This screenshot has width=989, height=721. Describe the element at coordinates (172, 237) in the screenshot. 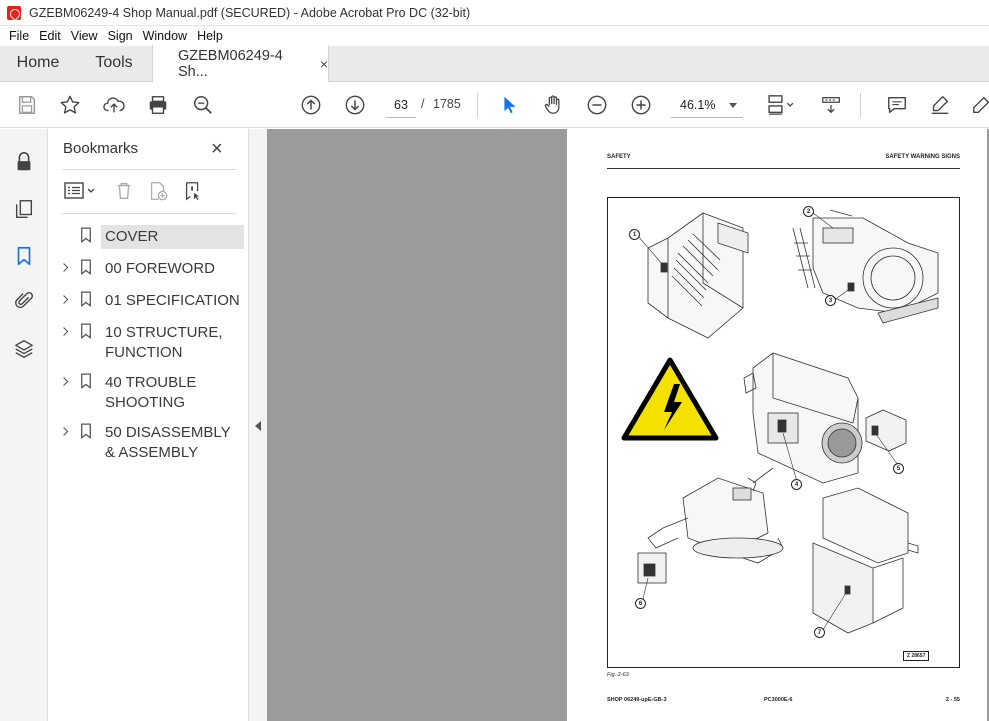

I see `bookmark-label: COVER` at that location.